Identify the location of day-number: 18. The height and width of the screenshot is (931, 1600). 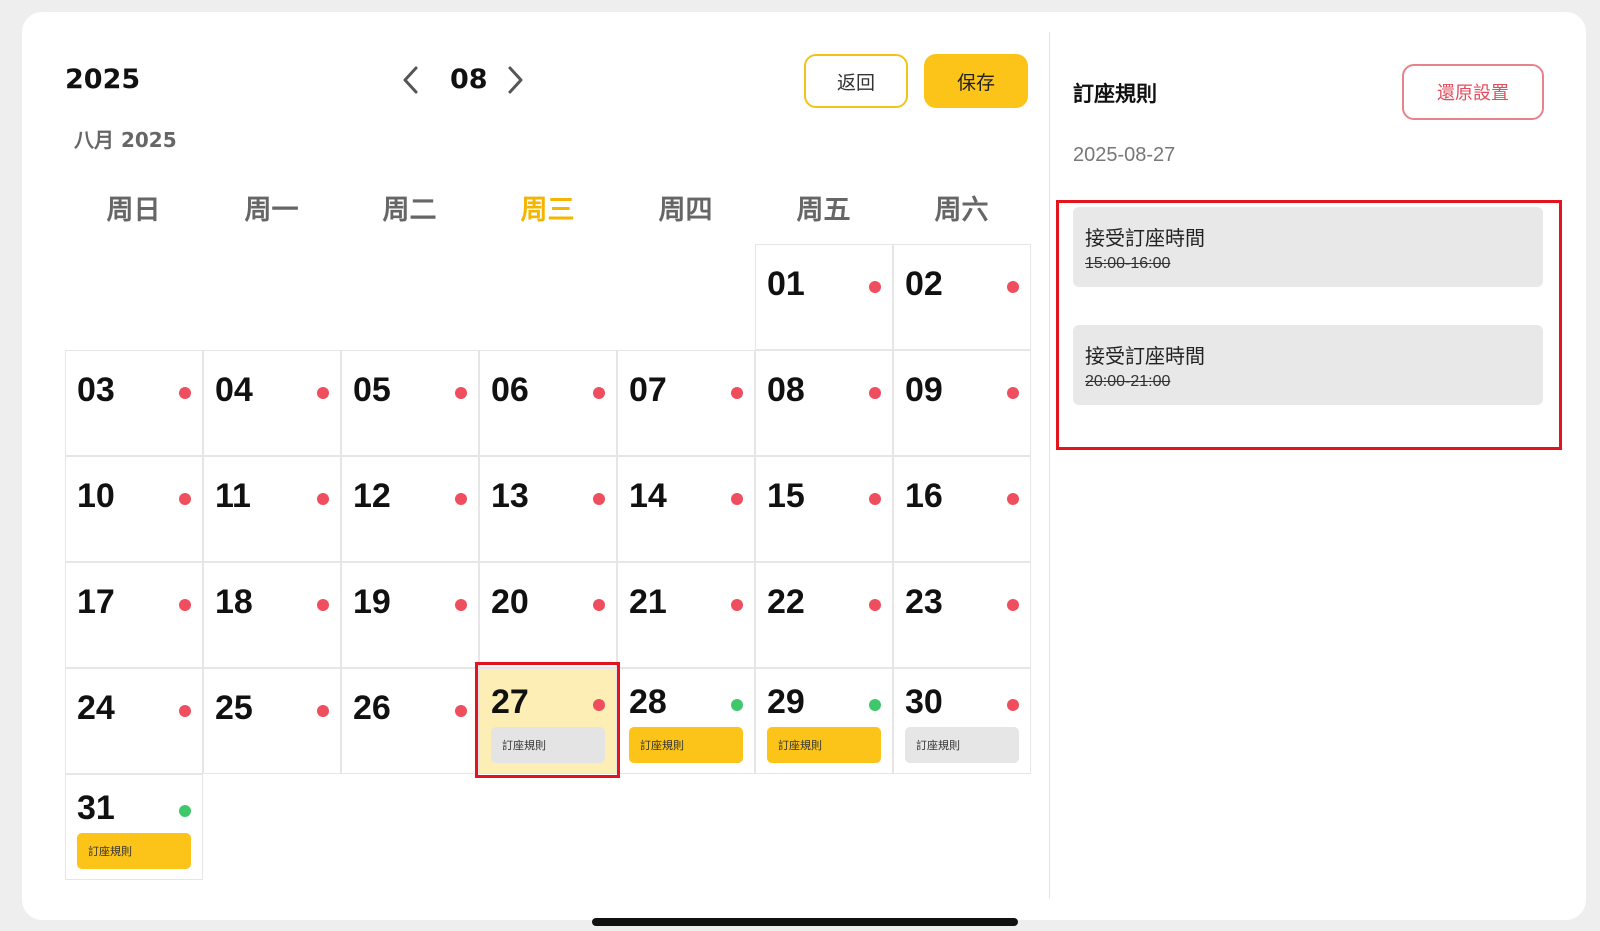
(234, 602).